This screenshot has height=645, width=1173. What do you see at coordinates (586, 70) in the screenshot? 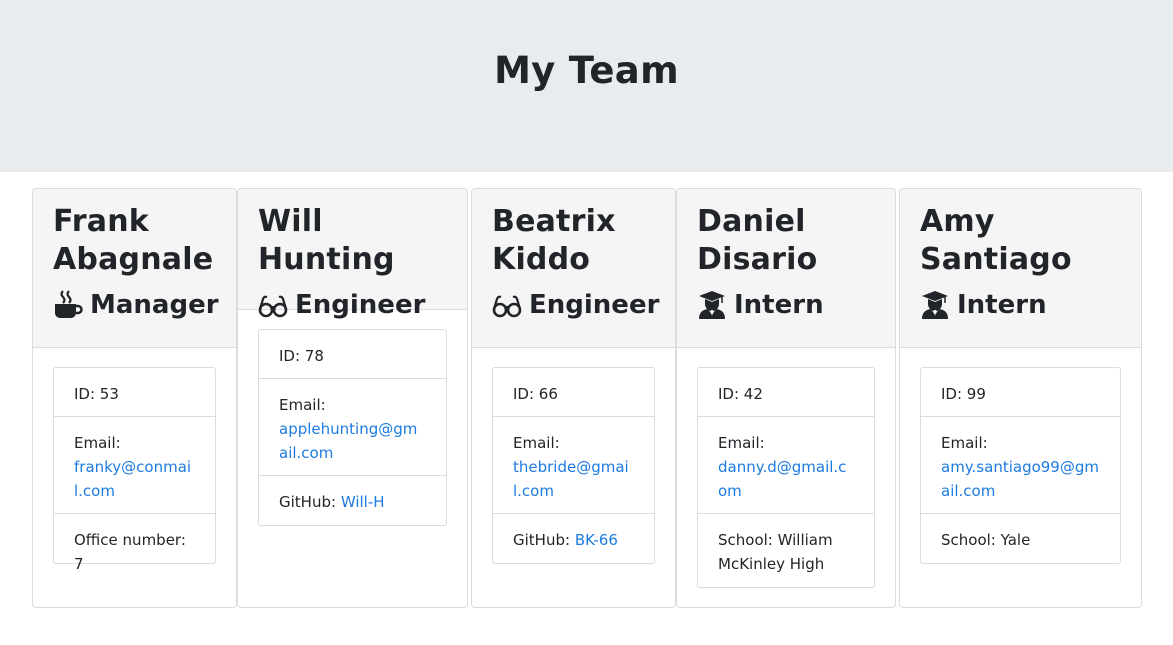
I see `page-title: My Team` at bounding box center [586, 70].